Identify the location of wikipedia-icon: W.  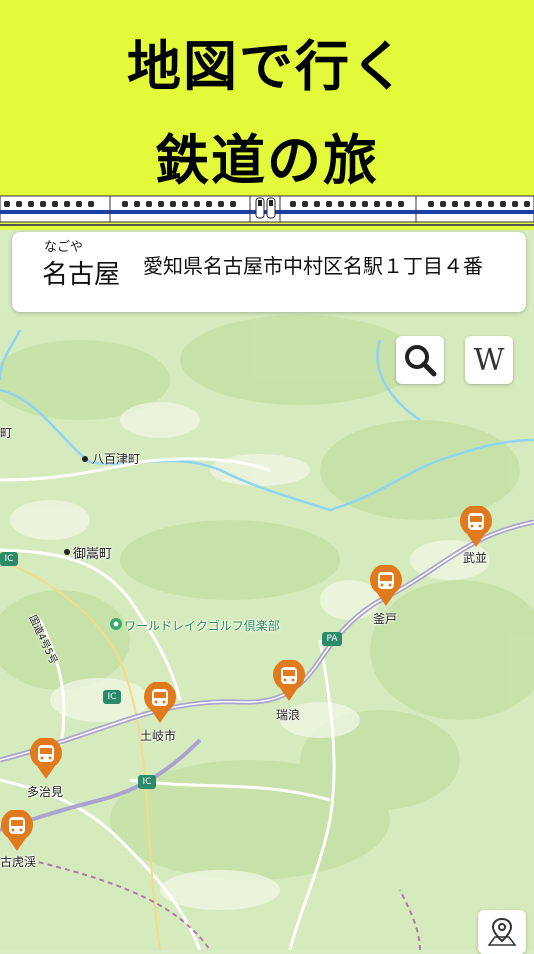
(489, 360).